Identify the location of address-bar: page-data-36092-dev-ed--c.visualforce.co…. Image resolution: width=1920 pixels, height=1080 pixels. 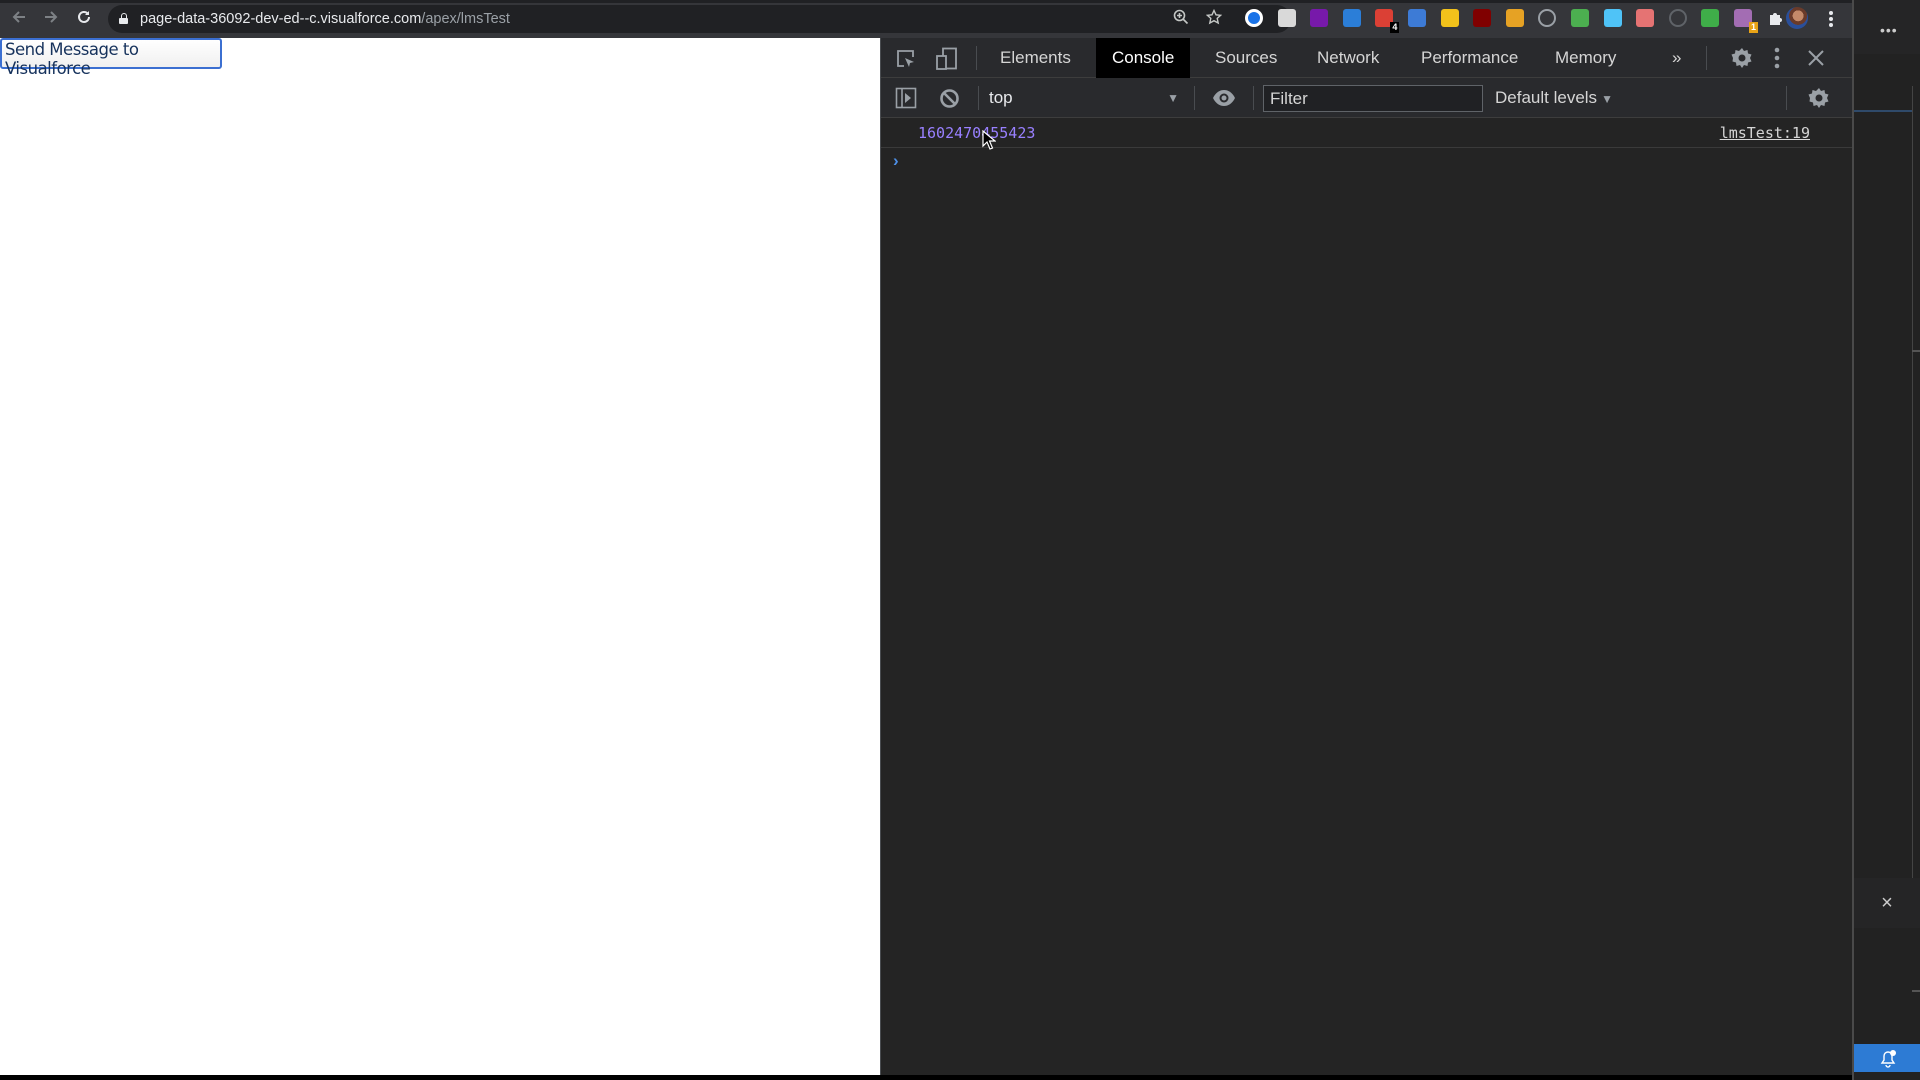
(699, 19).